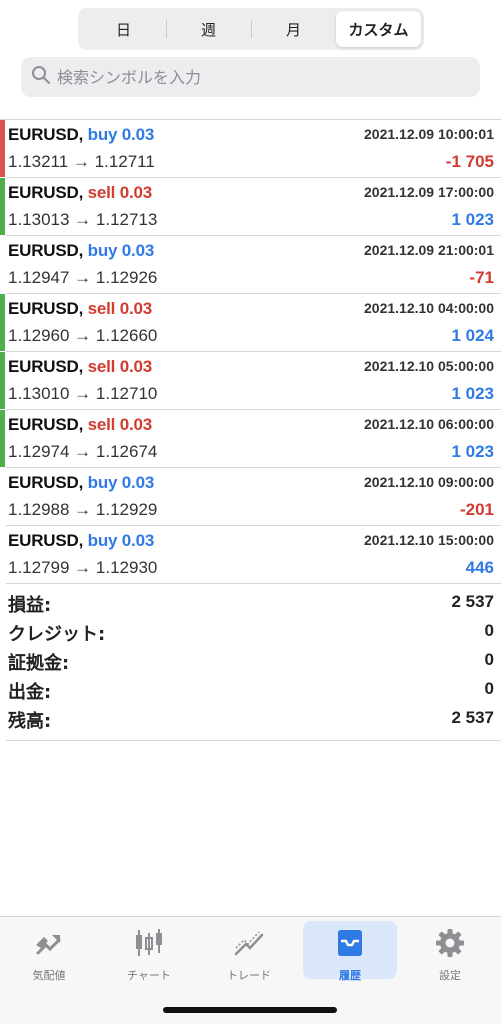 The width and height of the screenshot is (501, 1024). I want to click on search-icon, so click(41, 77).